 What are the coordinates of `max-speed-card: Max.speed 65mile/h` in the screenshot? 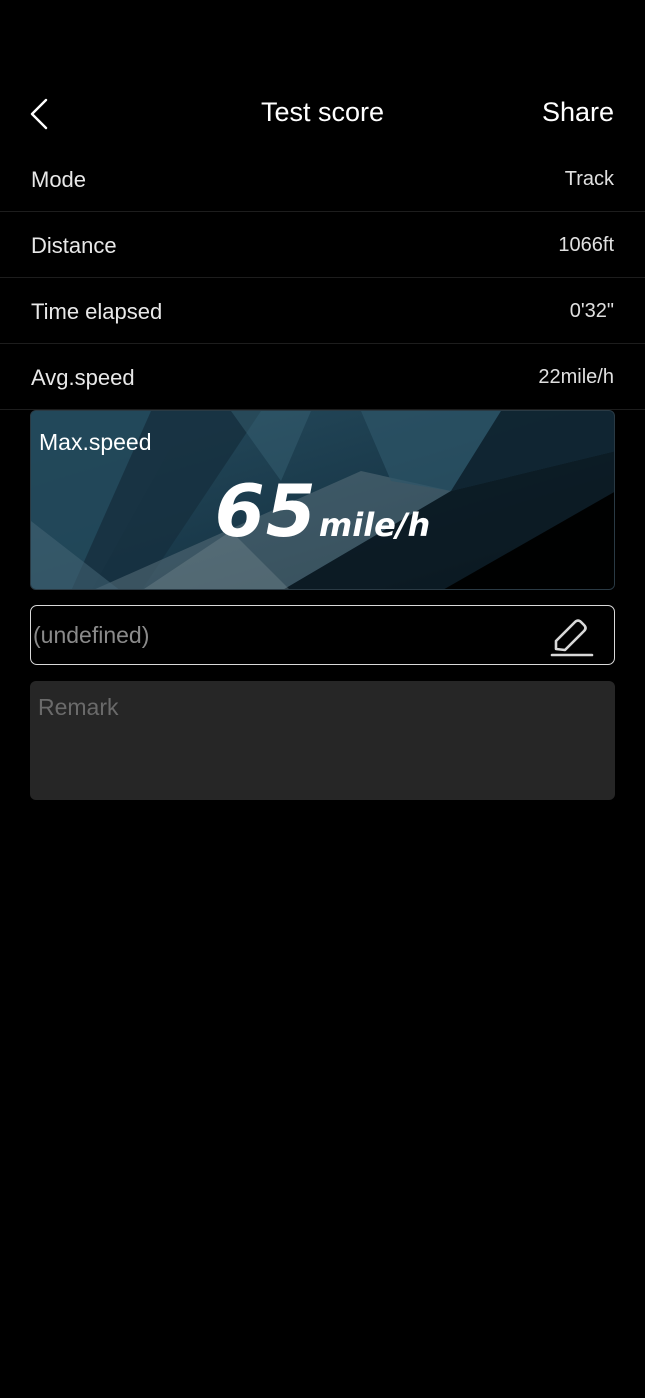 It's located at (322, 500).